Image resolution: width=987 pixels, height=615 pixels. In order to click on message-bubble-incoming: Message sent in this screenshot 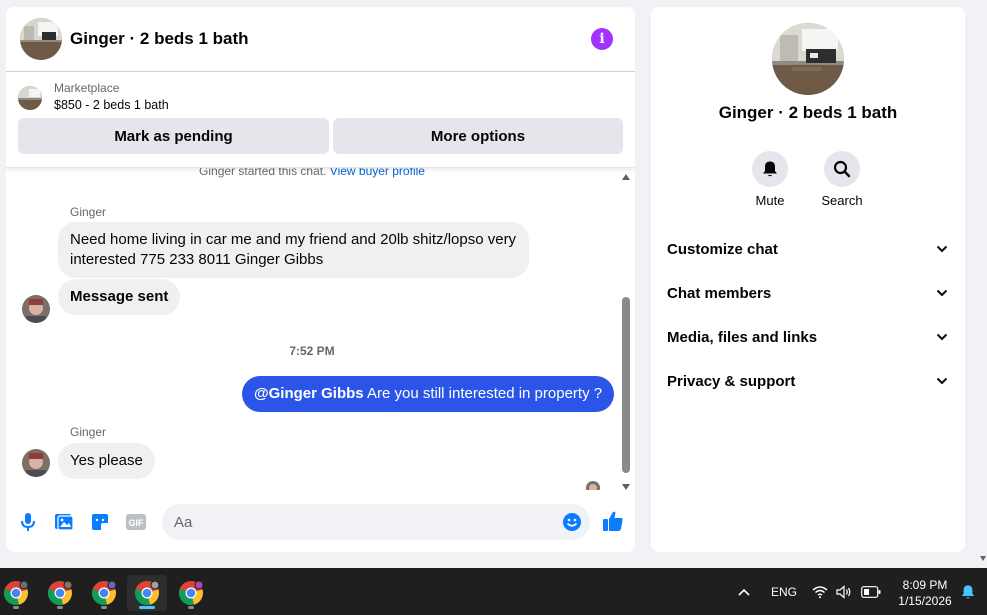, I will do `click(119, 297)`.